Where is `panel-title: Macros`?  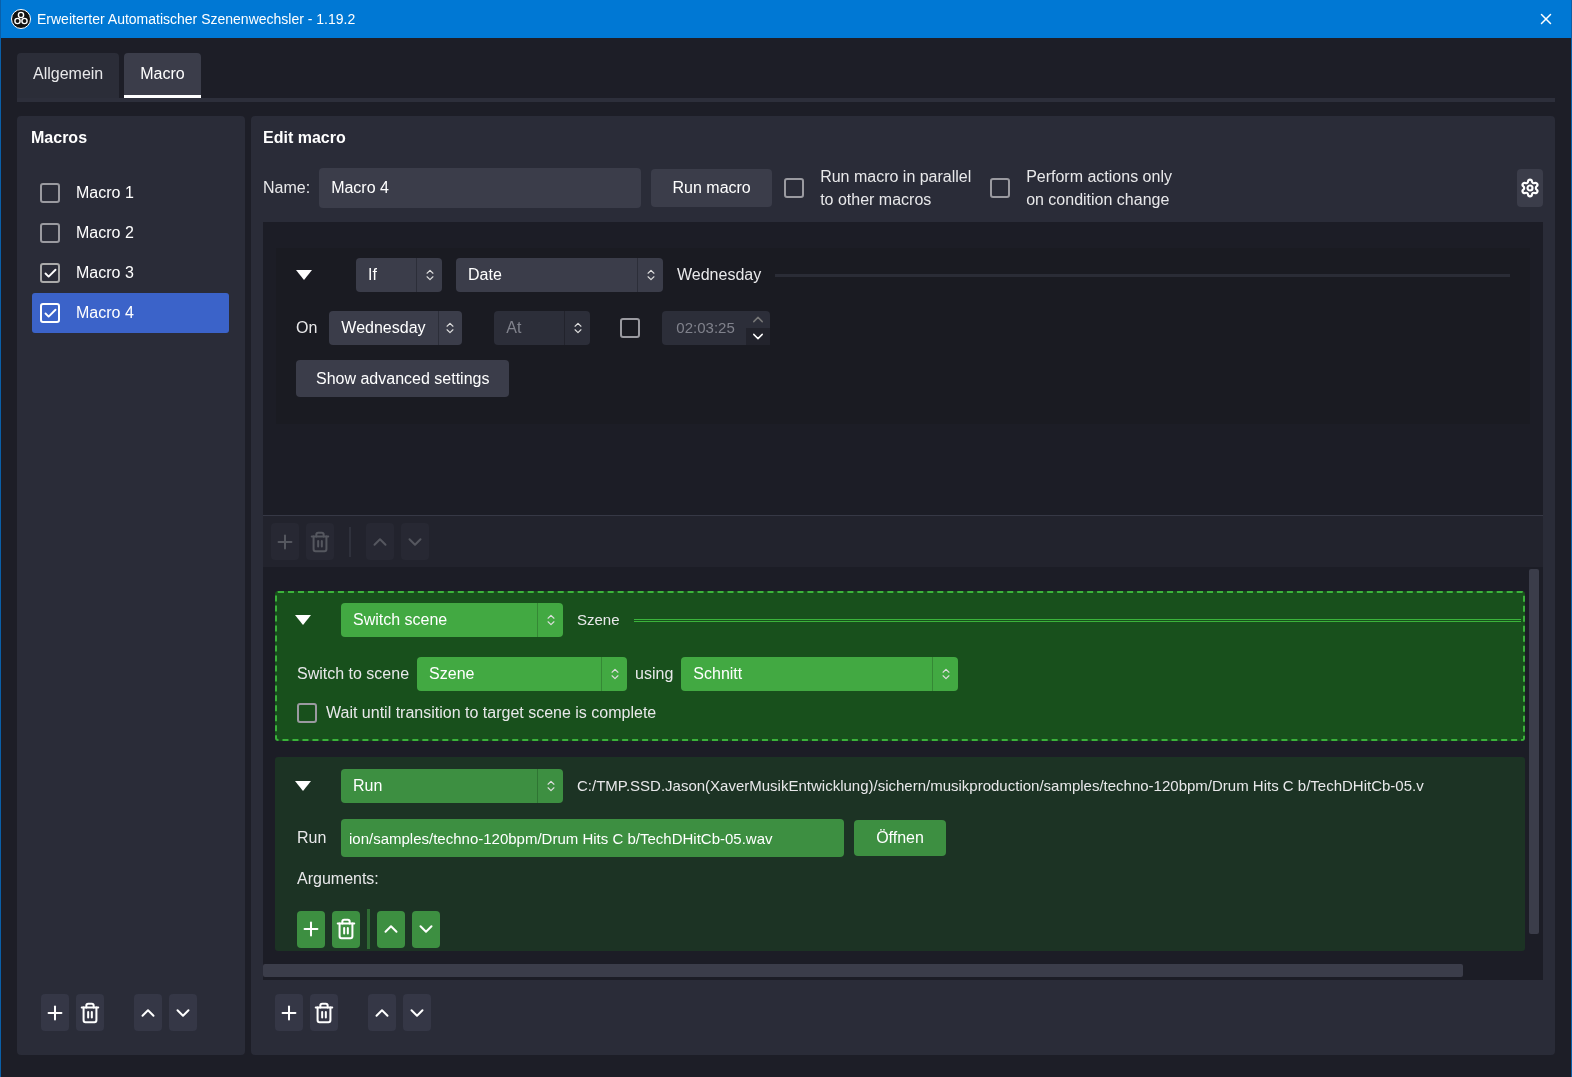 panel-title: Macros is located at coordinates (60, 138).